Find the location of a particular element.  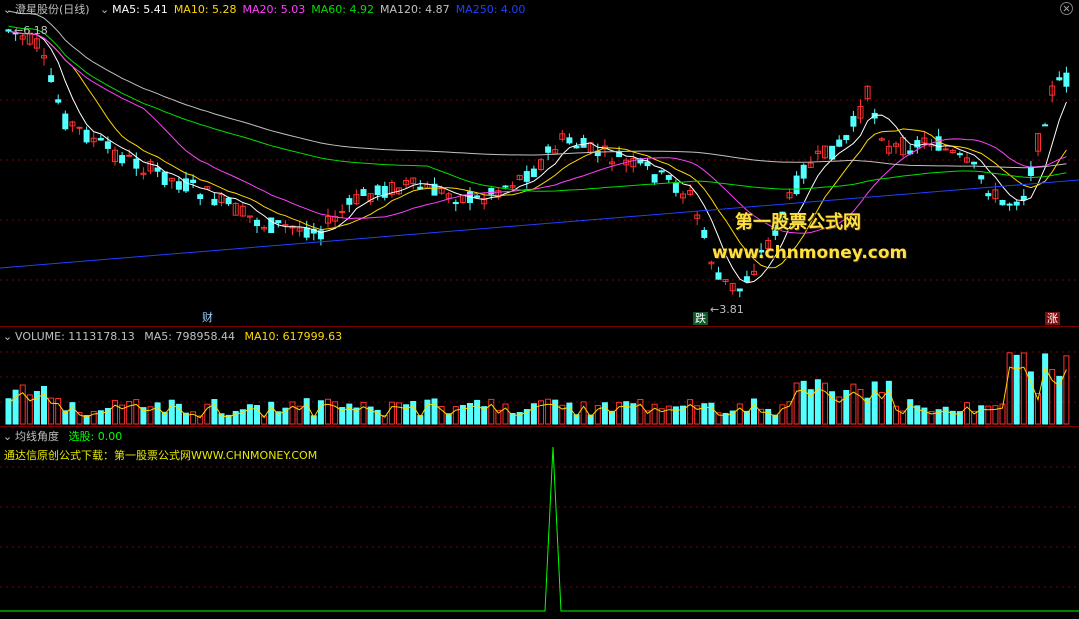

finance-badge: 财 is located at coordinates (207, 317).